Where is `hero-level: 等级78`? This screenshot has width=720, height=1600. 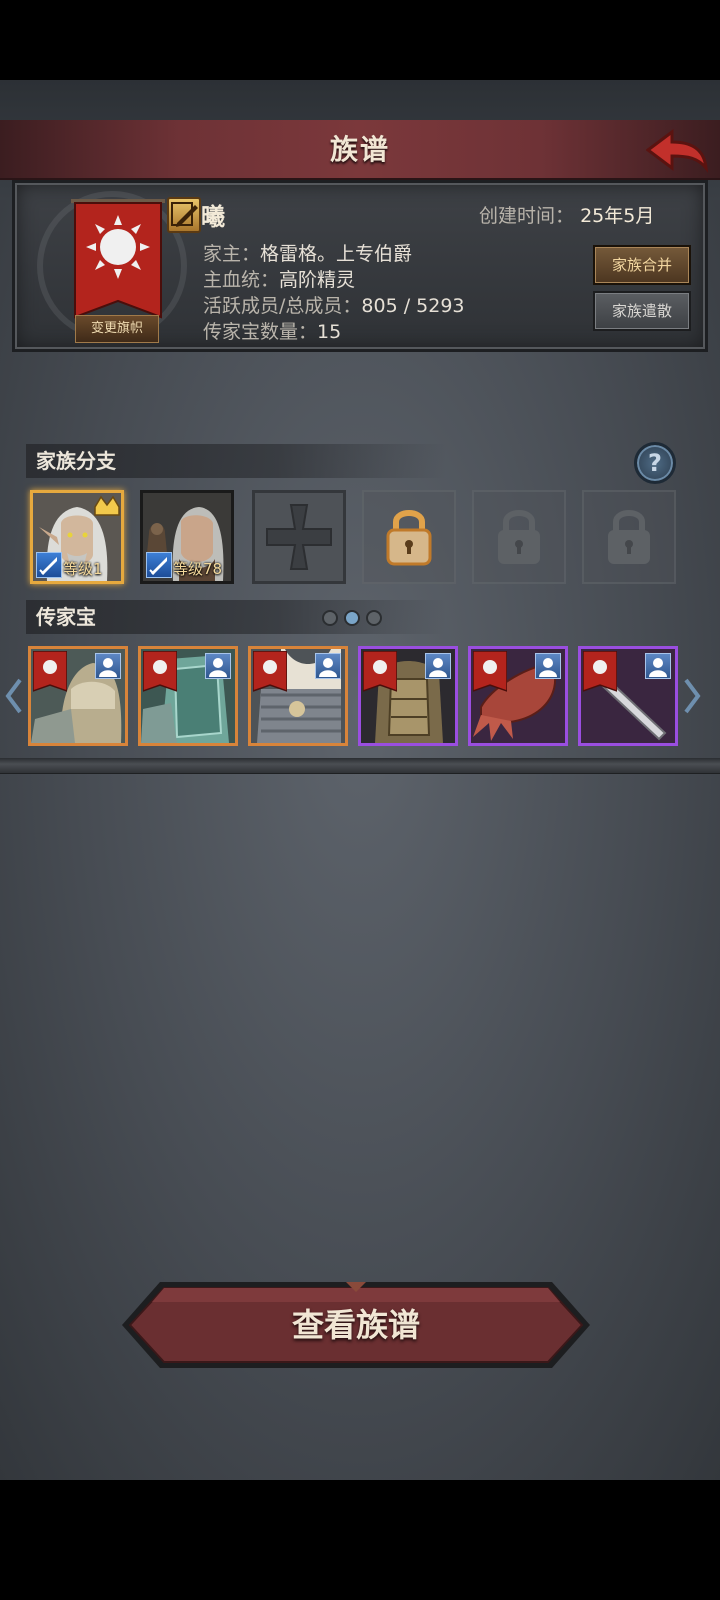
hero-level: 等级78 is located at coordinates (198, 569).